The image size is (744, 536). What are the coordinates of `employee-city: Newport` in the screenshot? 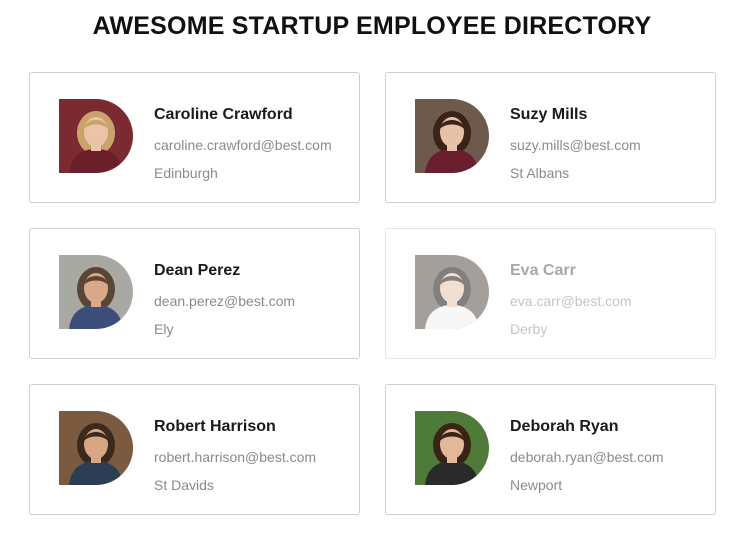 It's located at (536, 485).